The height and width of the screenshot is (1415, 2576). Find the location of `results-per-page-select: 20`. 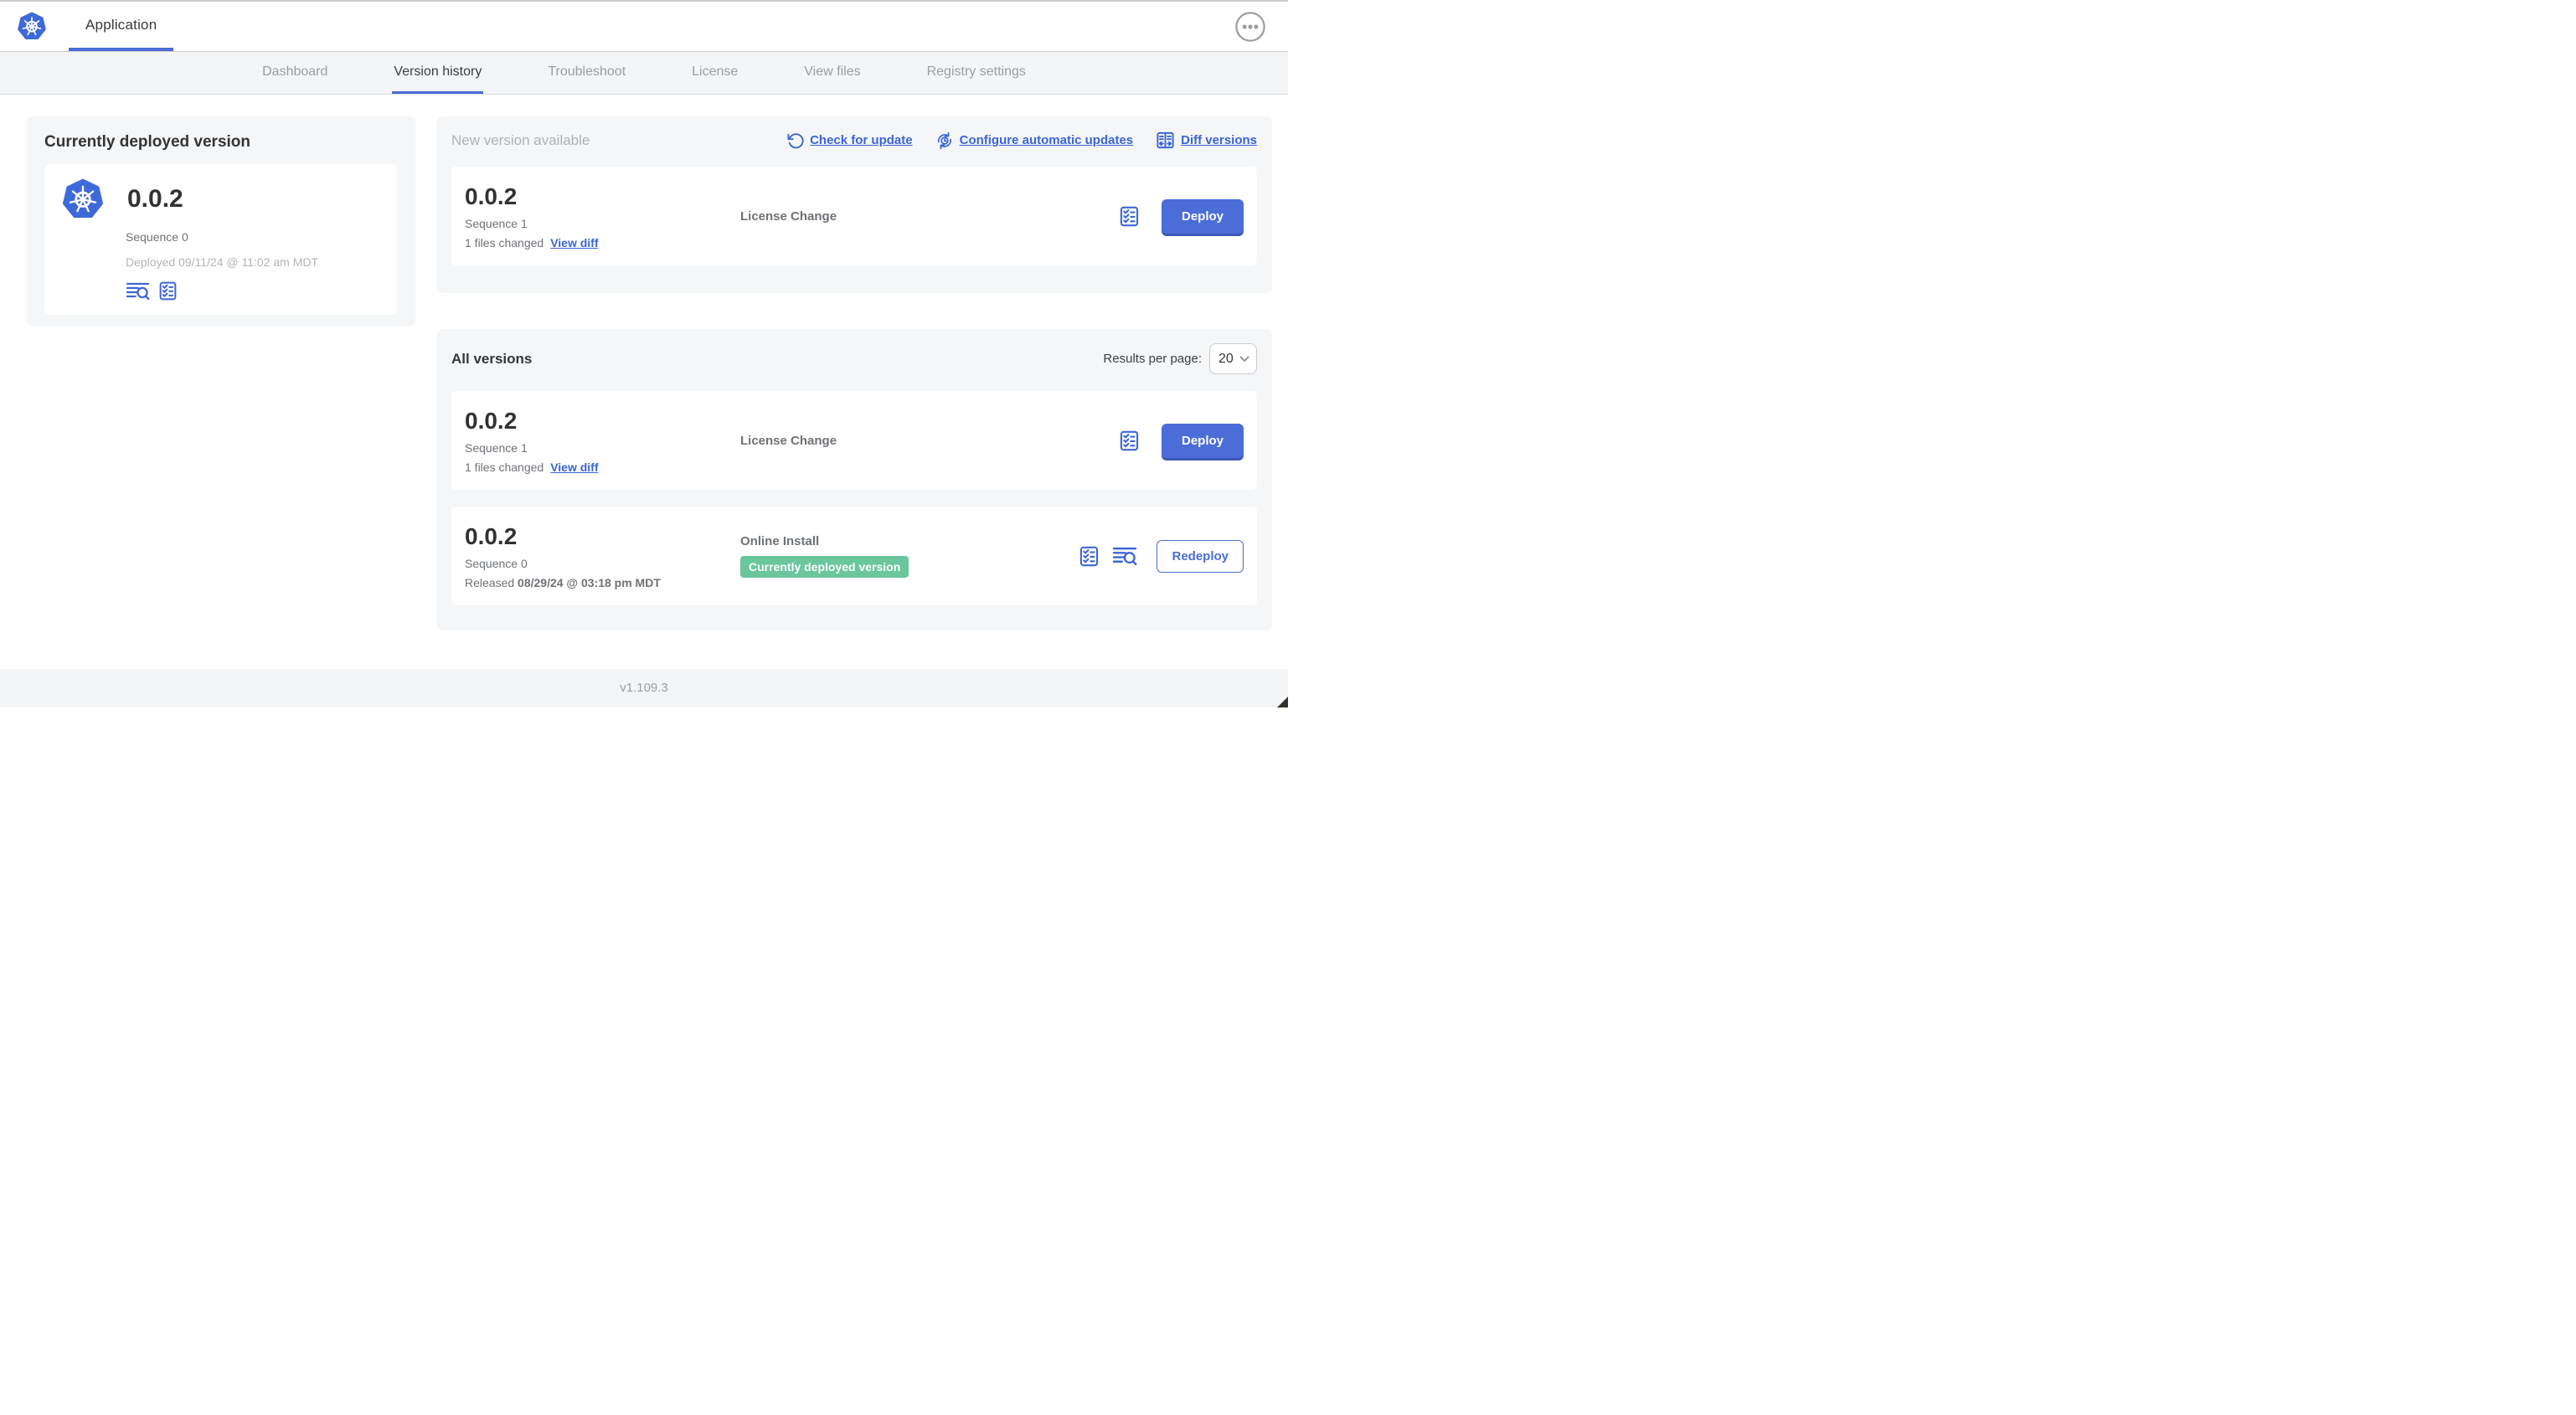

results-per-page-select: 20 is located at coordinates (1233, 358).